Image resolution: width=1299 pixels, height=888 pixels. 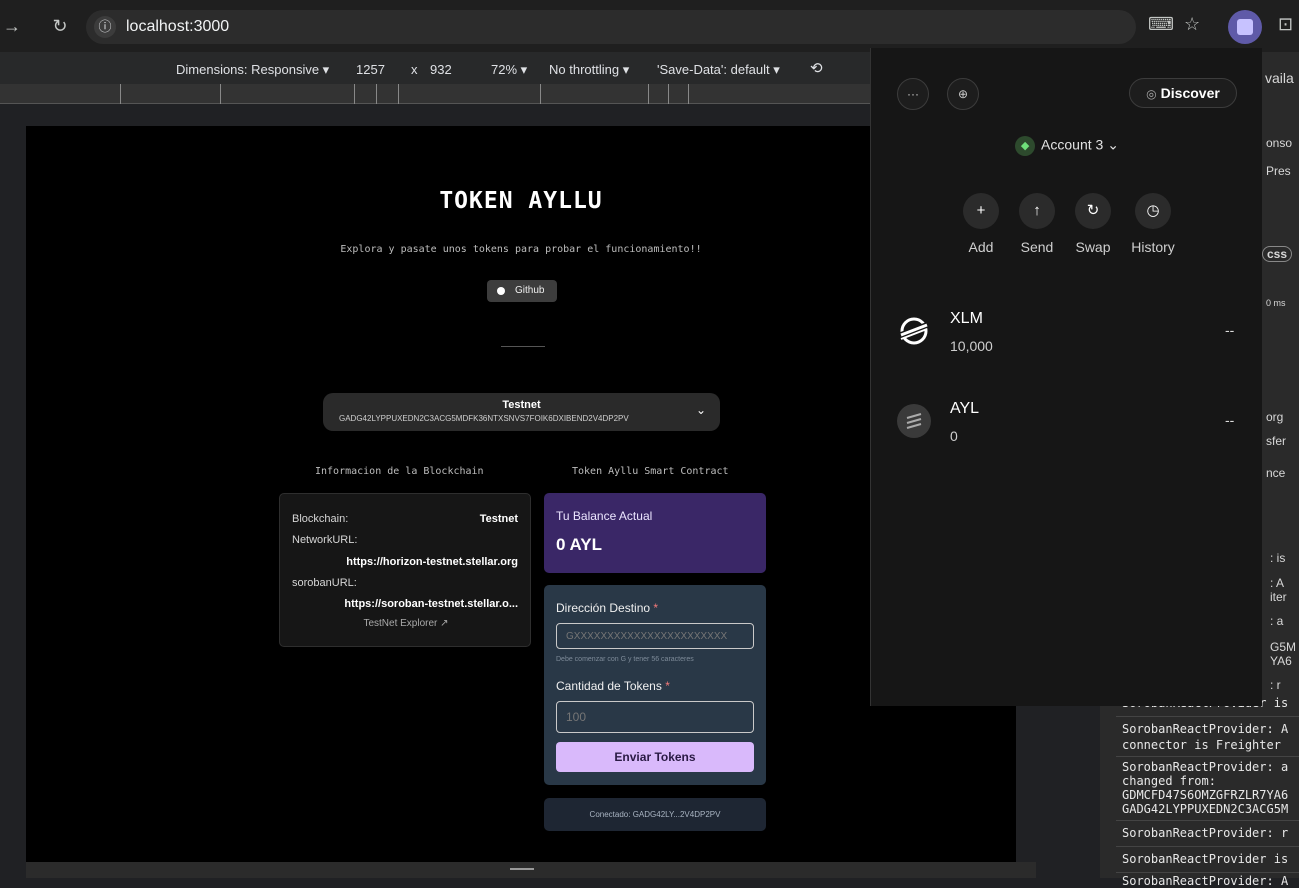 I want to click on globe-icon: ⊕, so click(x=963, y=94).